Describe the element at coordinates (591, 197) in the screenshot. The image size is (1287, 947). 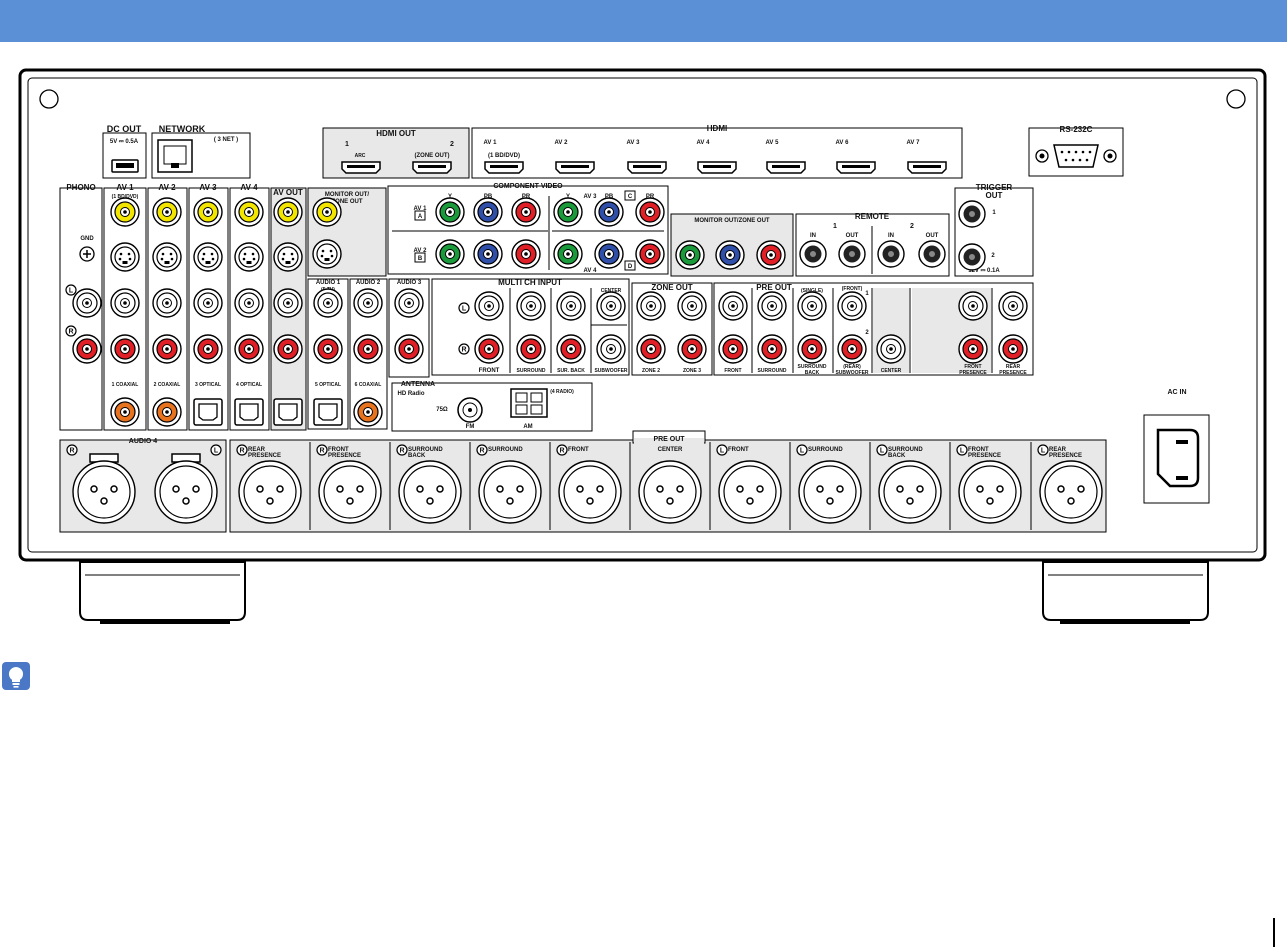
I see `cv-av3-label: AV 3` at that location.